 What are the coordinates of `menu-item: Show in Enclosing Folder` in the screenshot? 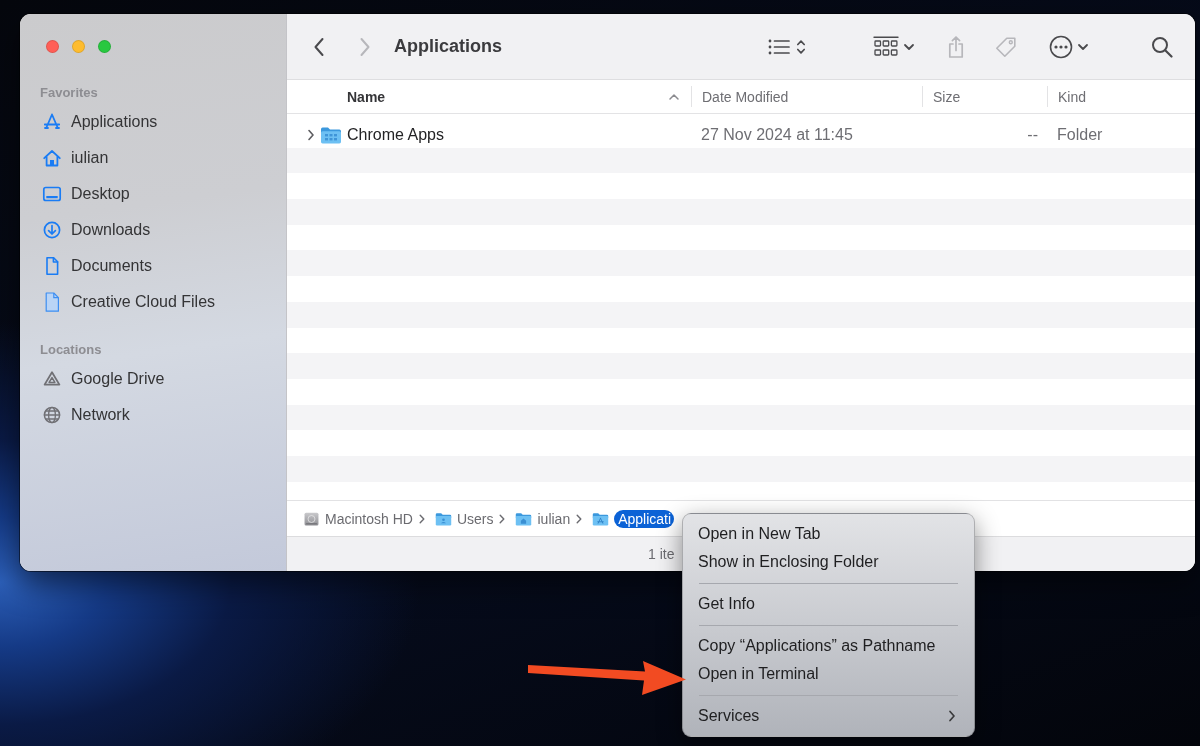 It's located at (828, 562).